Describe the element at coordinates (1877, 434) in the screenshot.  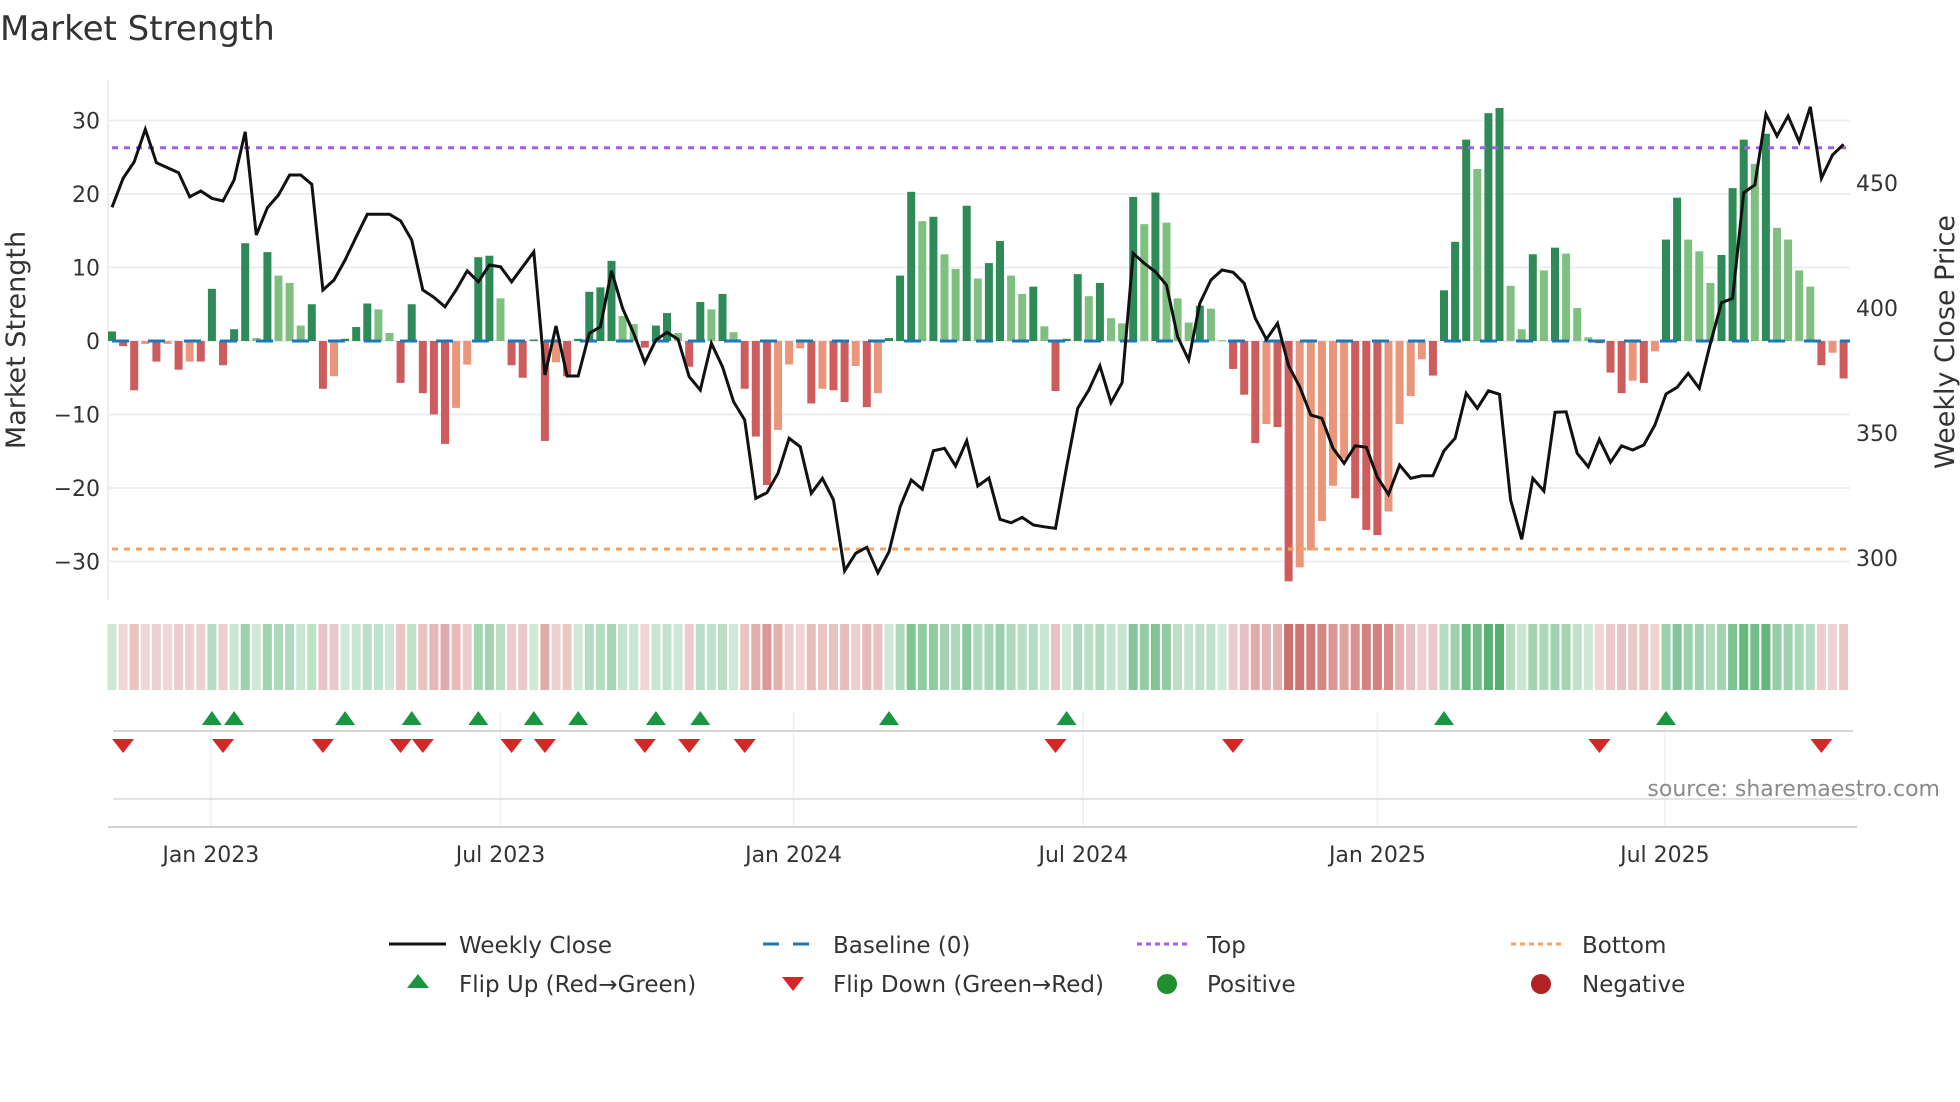
I see `y2-tick-label: 350` at that location.